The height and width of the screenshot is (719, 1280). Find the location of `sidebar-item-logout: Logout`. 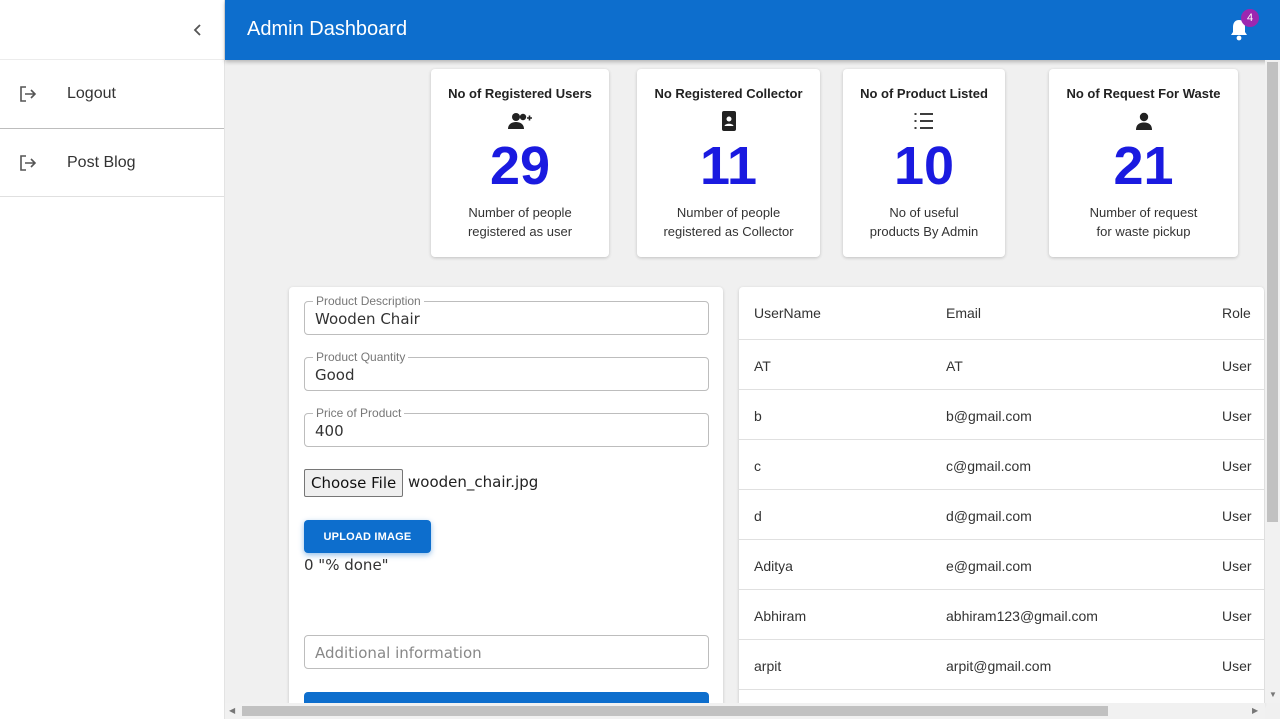

sidebar-item-logout: Logout is located at coordinates (112, 94).